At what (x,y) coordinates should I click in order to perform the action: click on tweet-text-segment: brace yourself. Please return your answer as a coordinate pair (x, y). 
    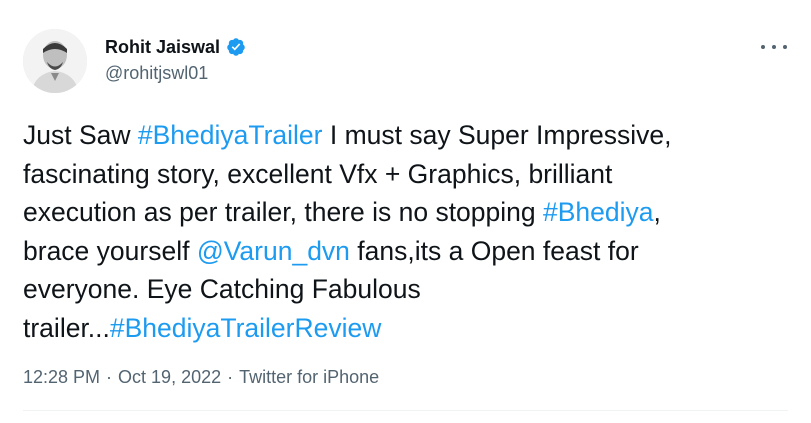
    Looking at the image, I should click on (110, 250).